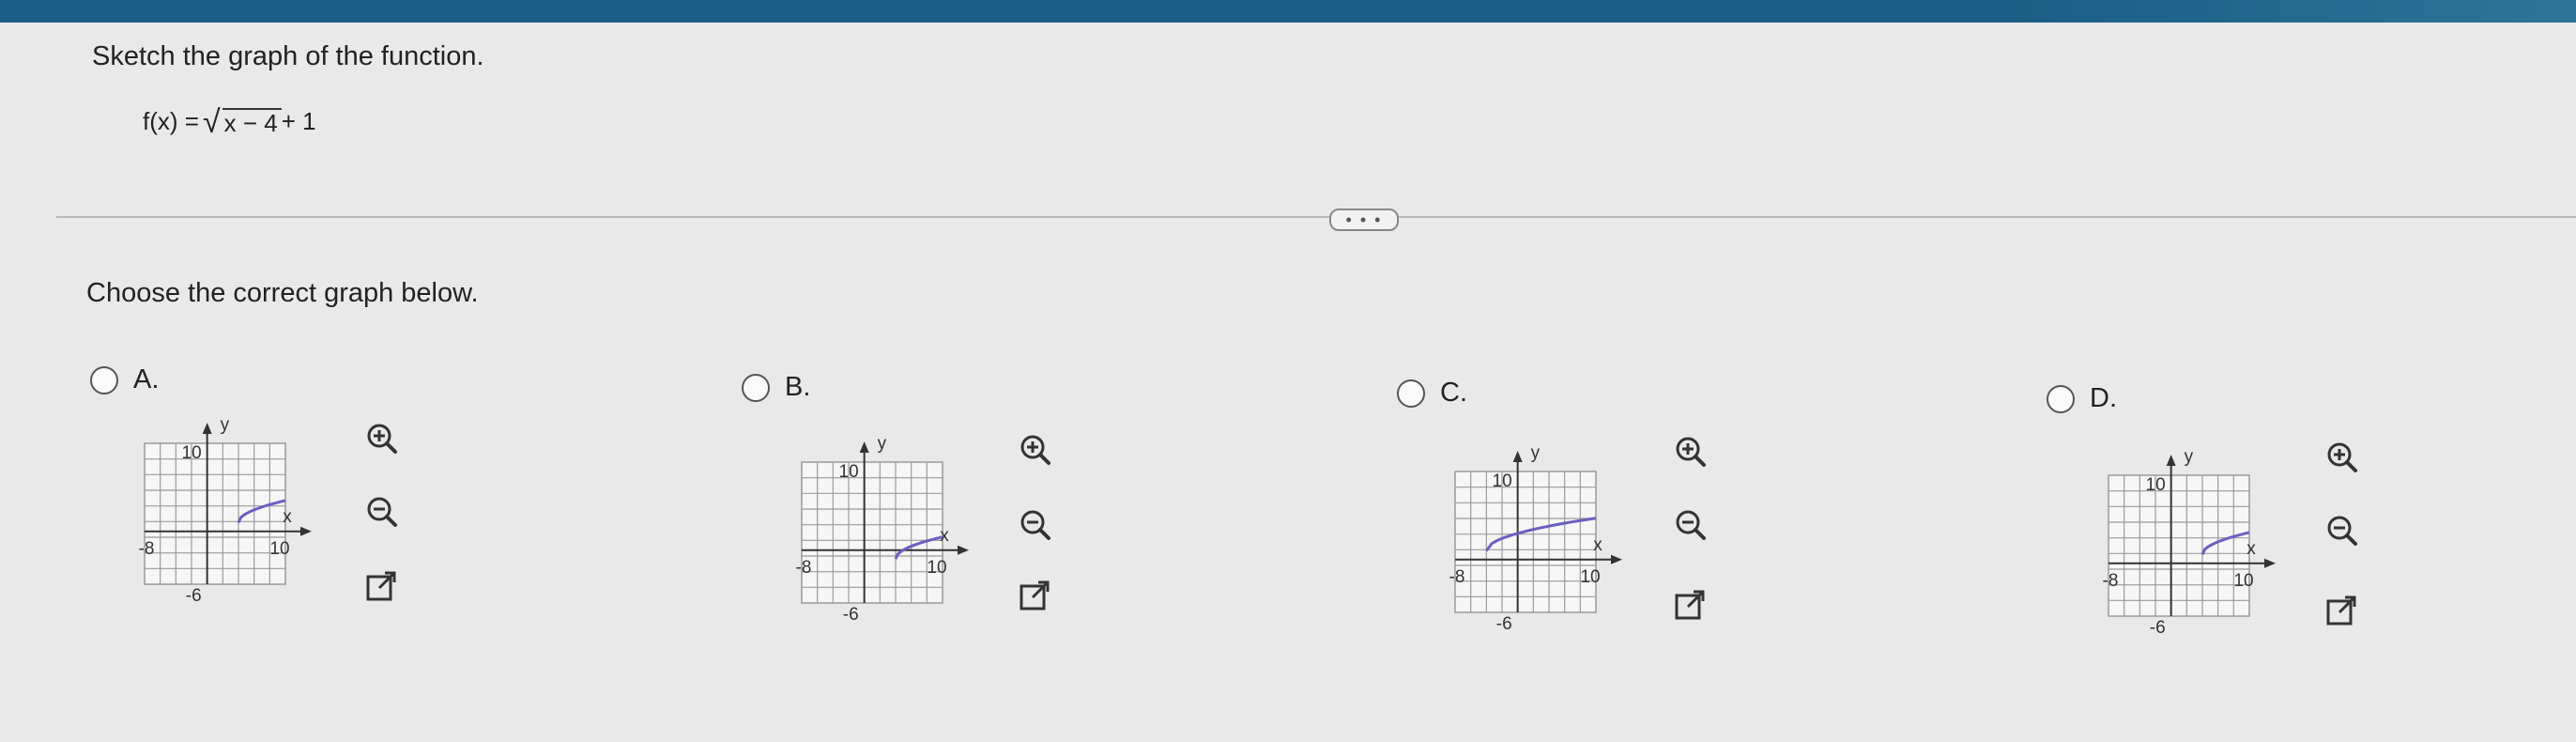  I want to click on option-d-graph: y x 10 -8 10 -6, so click(2189, 542).